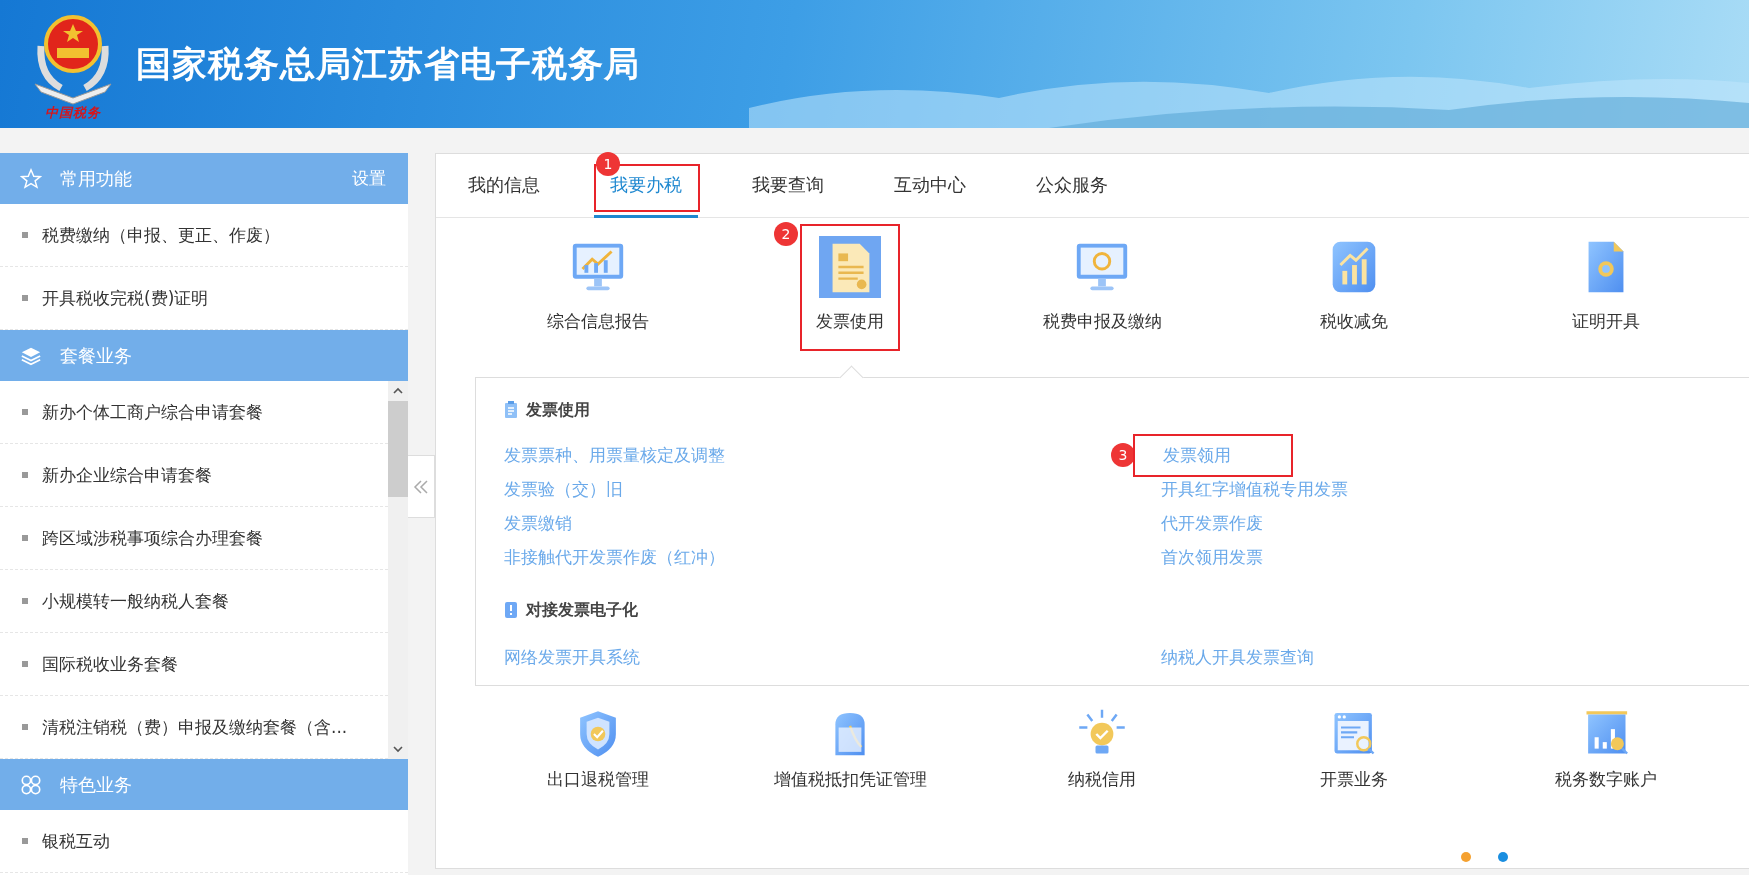 Image resolution: width=1749 pixels, height=875 pixels. What do you see at coordinates (511, 410) in the screenshot?
I see `clipboard-icon` at bounding box center [511, 410].